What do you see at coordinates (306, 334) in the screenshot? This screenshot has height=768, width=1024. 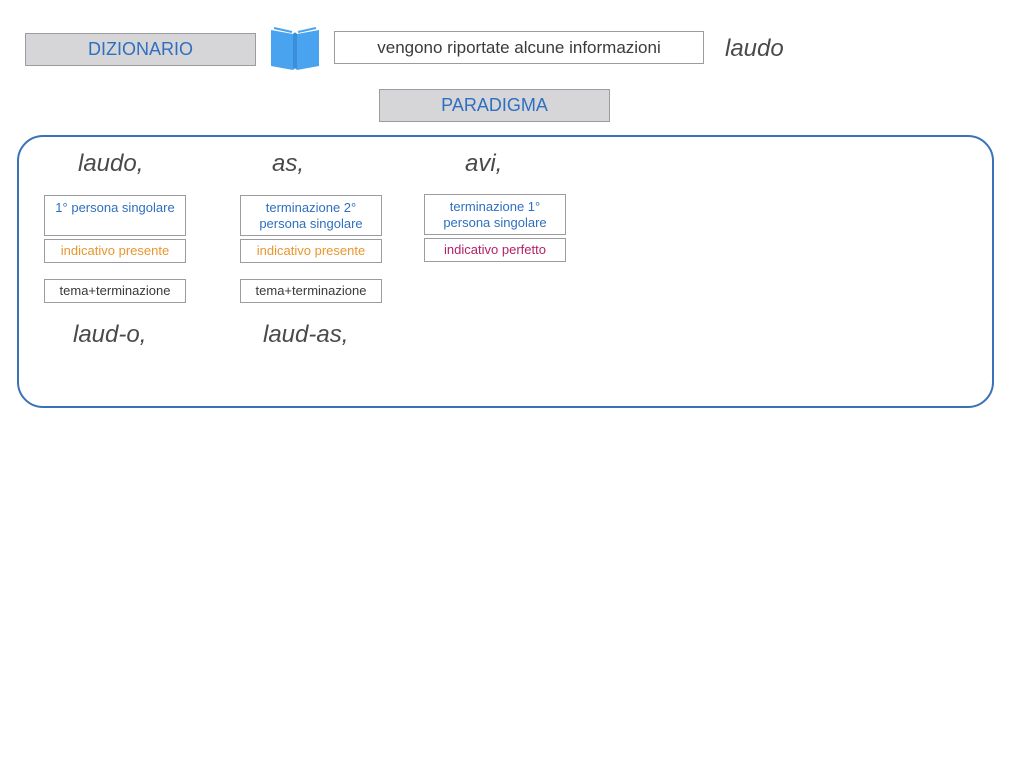 I see `col2-split-word: laud-as,` at bounding box center [306, 334].